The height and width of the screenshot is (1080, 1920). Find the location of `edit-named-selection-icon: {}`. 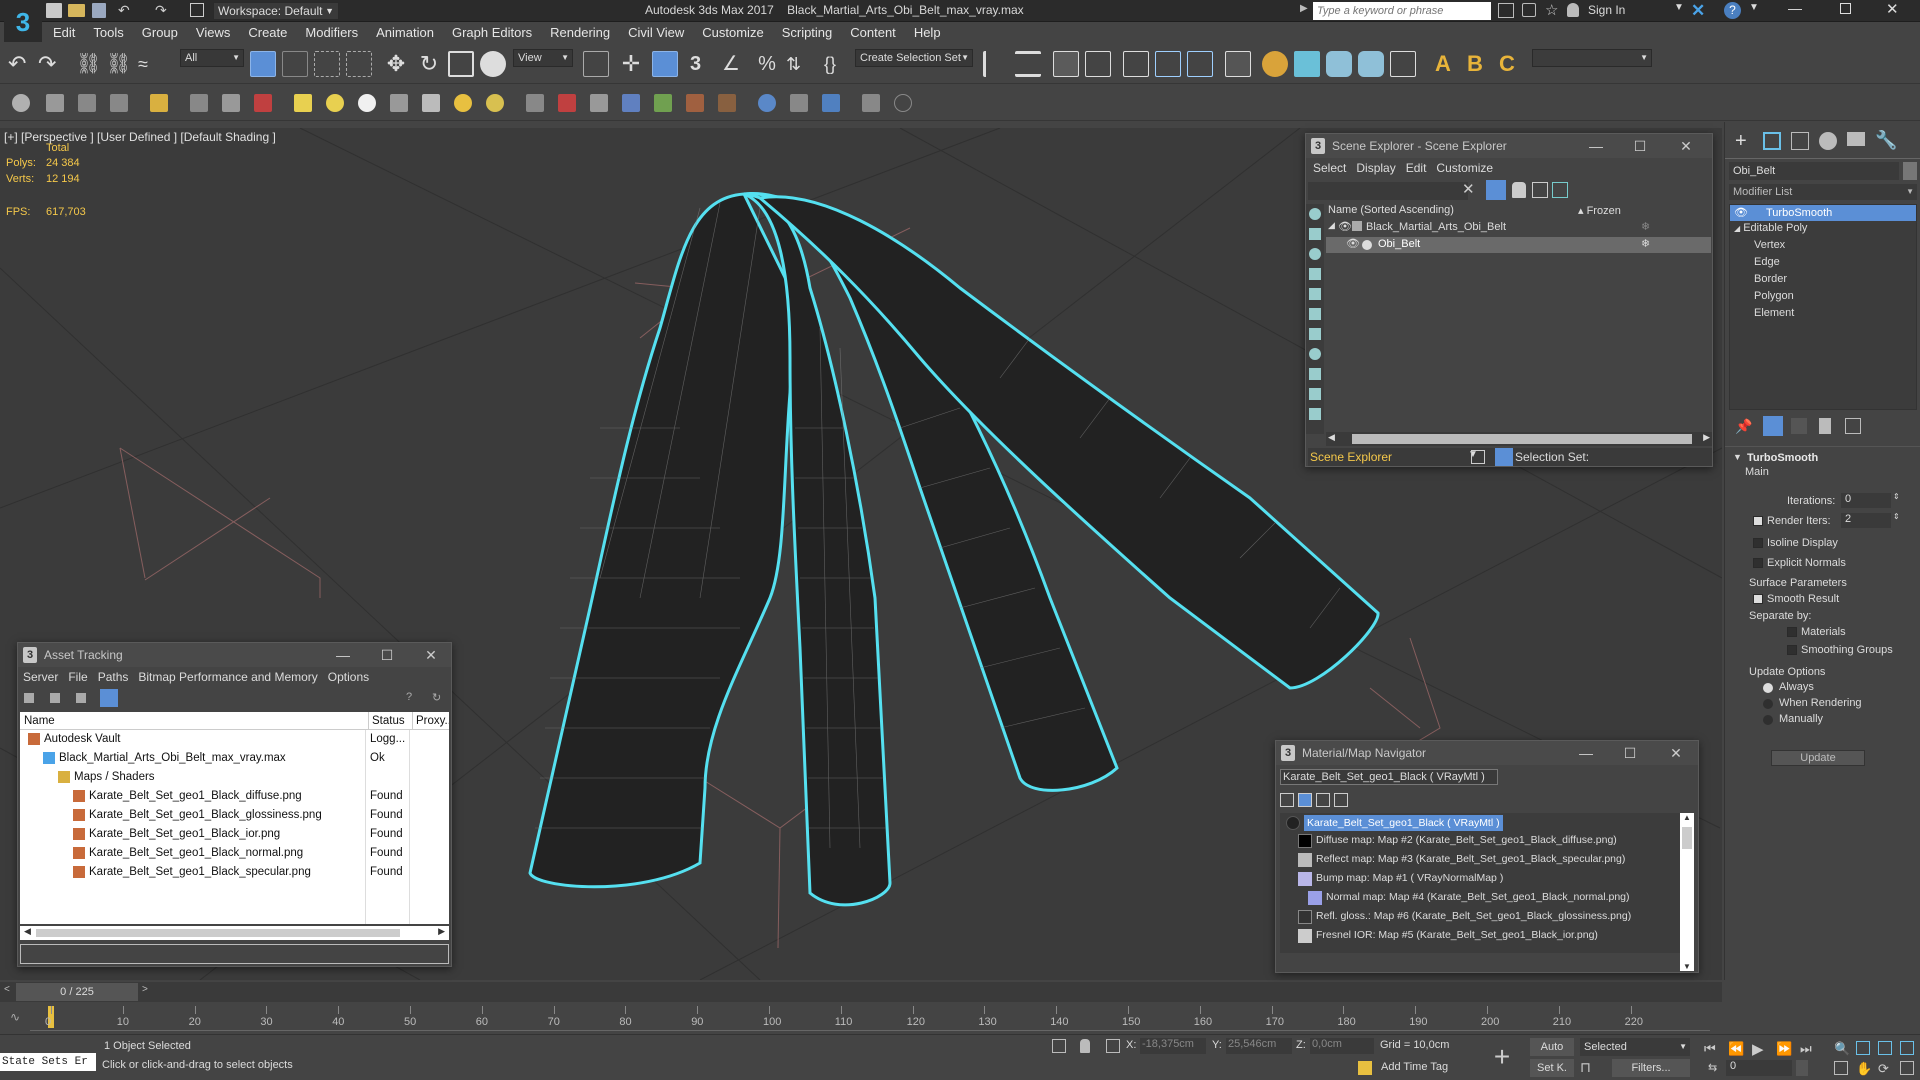

edit-named-selection-icon: {} is located at coordinates (837, 64).